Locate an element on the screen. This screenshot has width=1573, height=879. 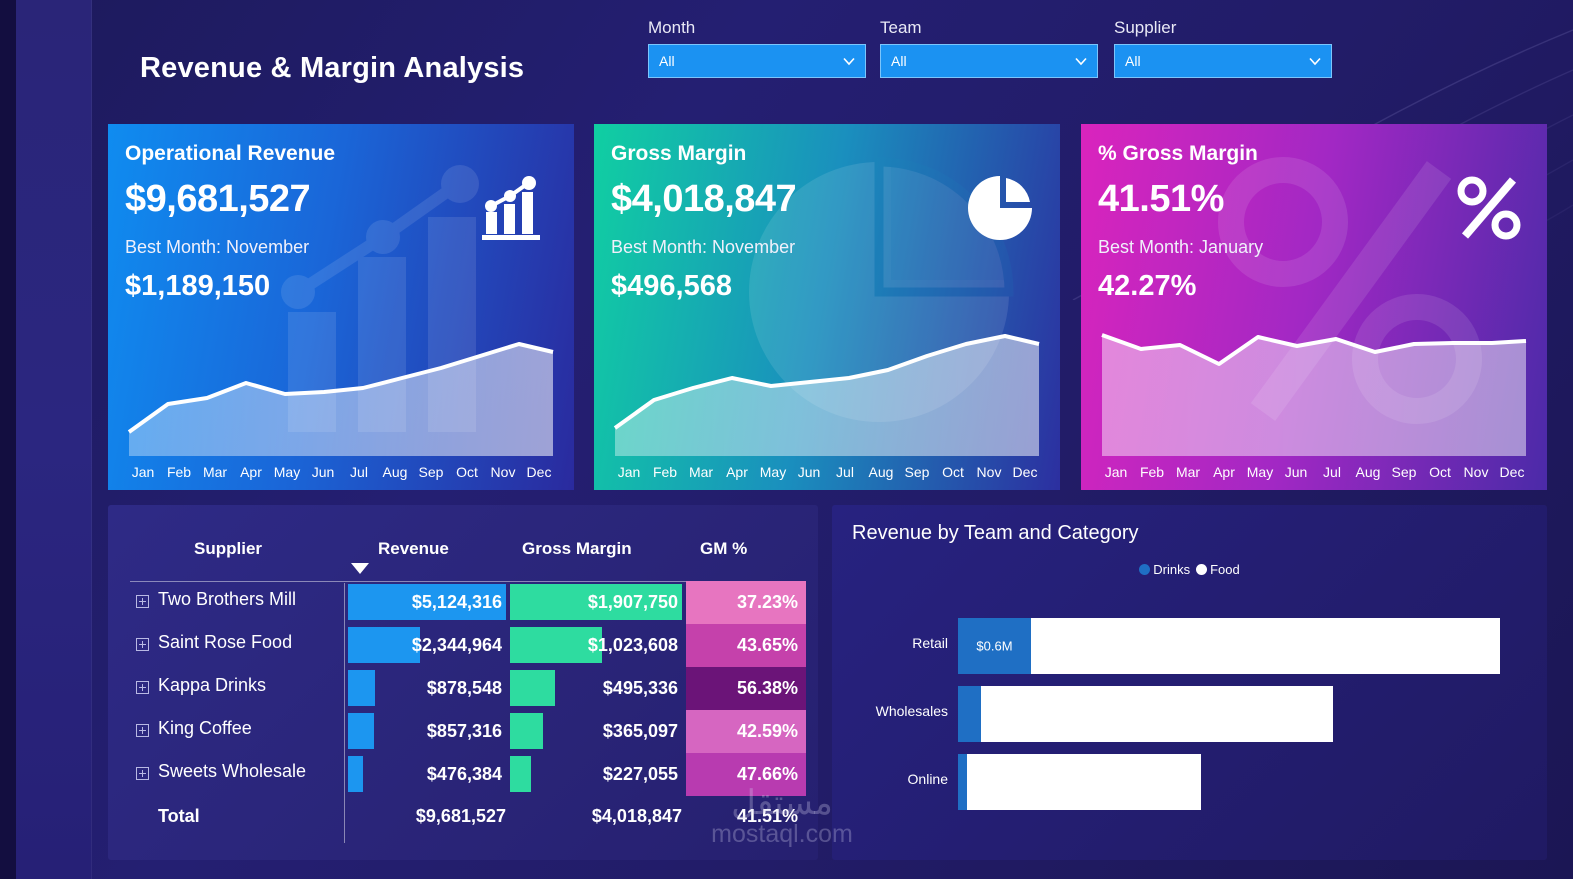
month-label: Jul is located at coordinates (359, 472).